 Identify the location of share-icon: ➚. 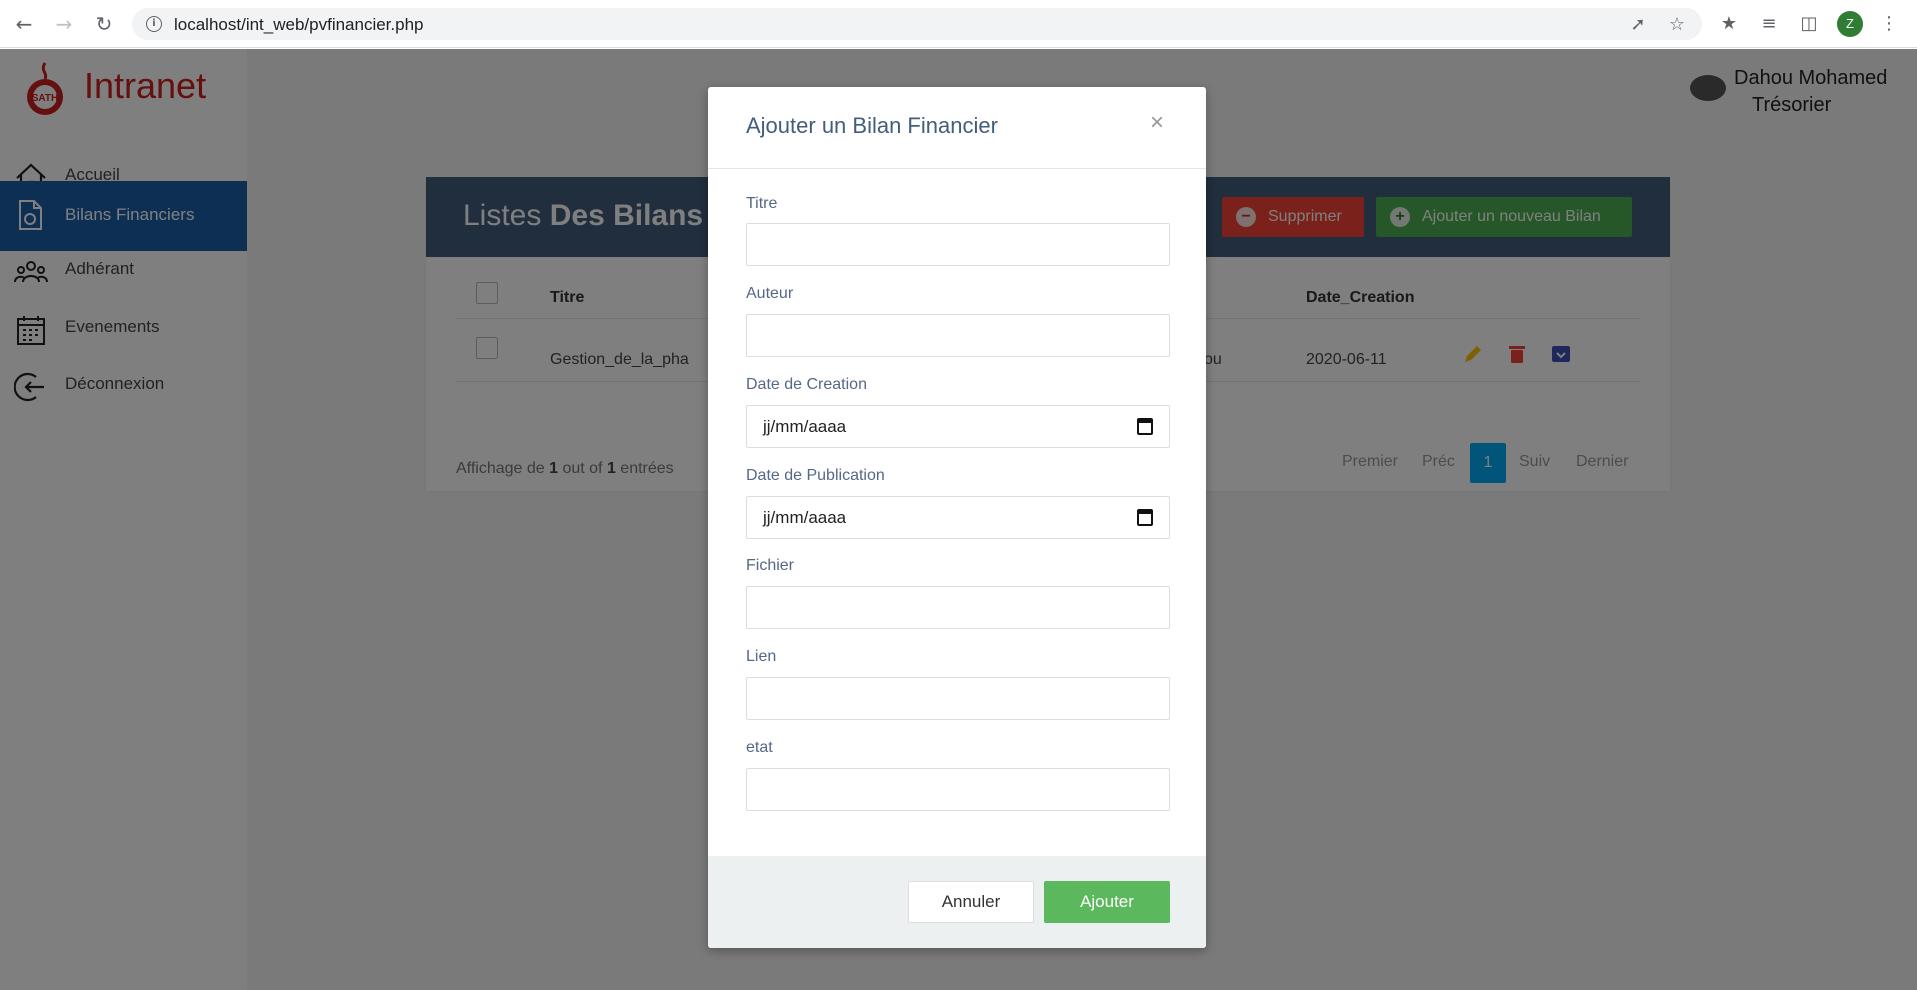
(1638, 25).